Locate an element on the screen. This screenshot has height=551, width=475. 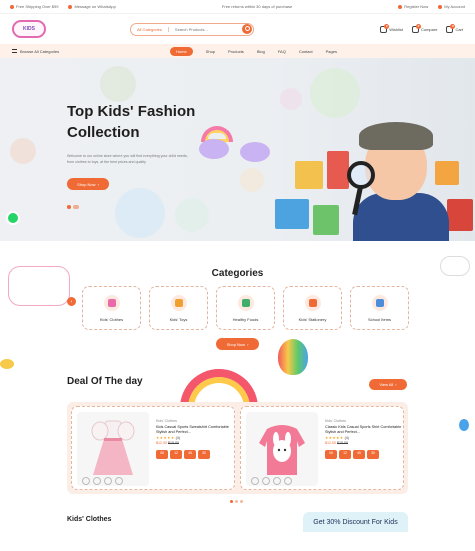
whatsapp-note: Message on WhatsApp is located at coordinates (92, 6).